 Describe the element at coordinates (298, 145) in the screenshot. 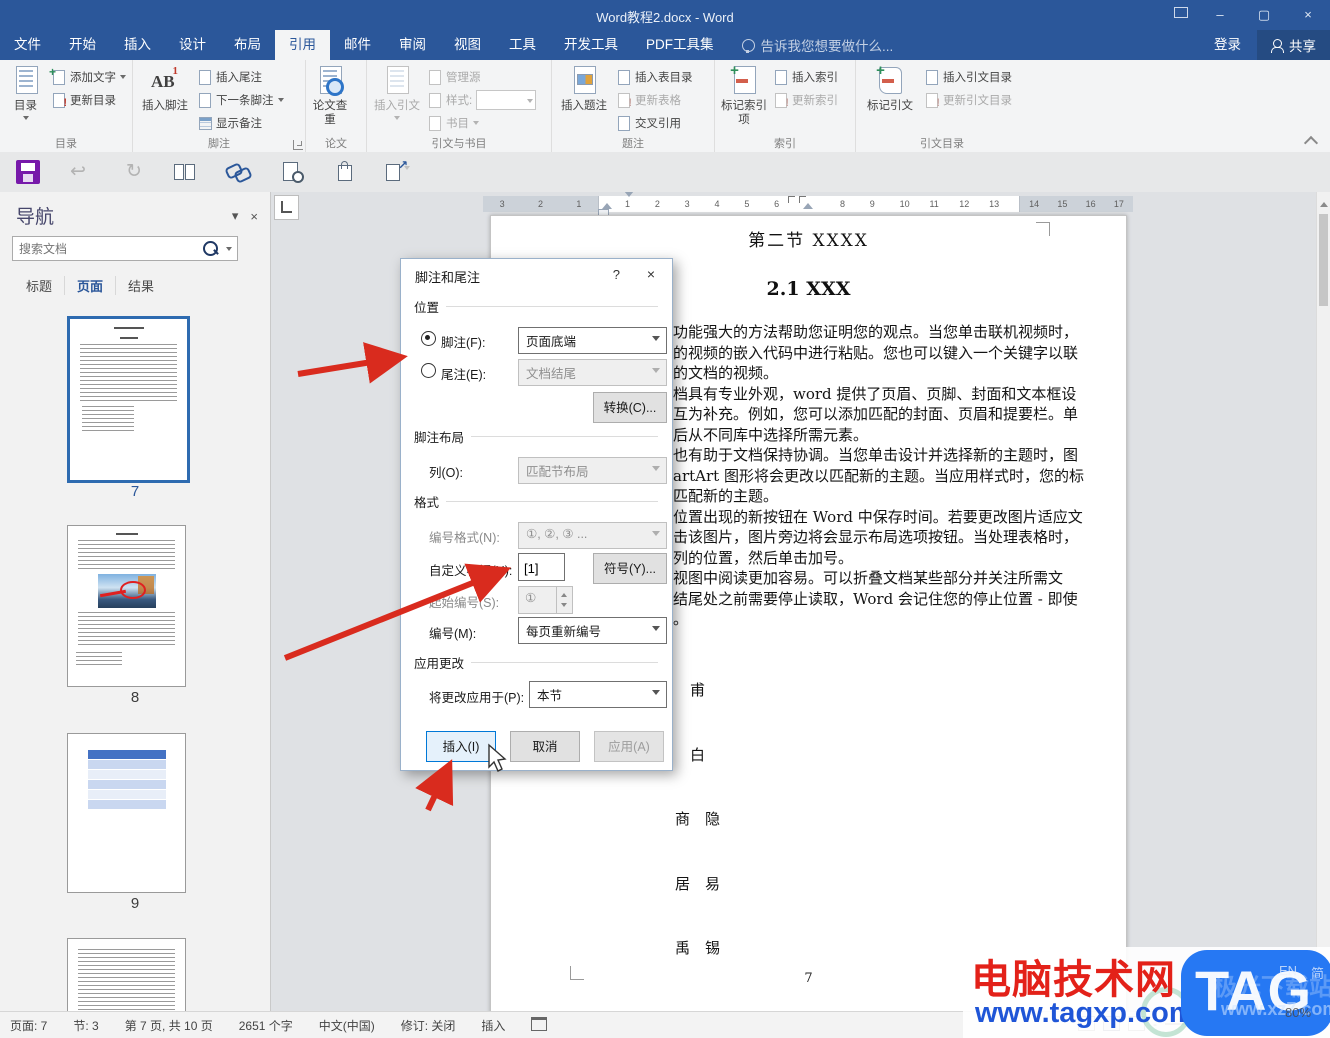

I see `footnote-dialog-launcher-icon` at that location.